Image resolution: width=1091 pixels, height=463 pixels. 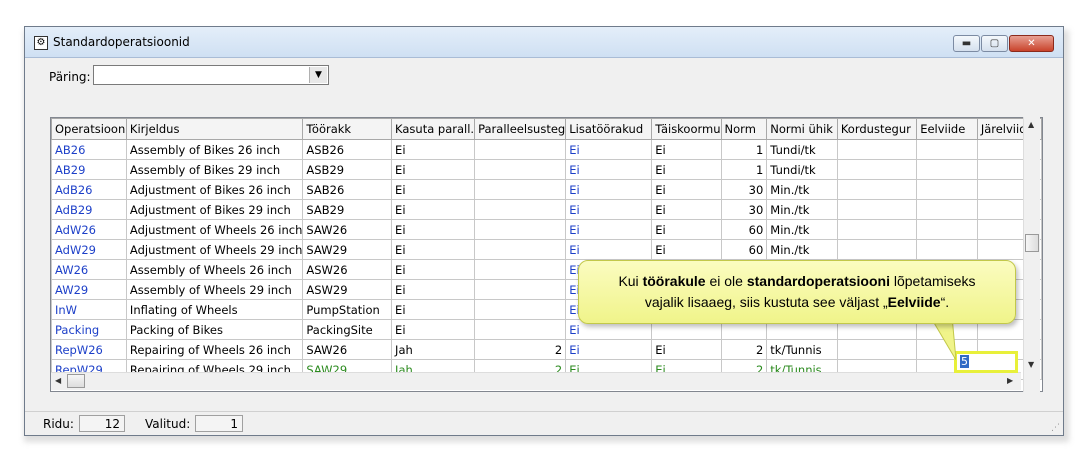 What do you see at coordinates (877, 129) in the screenshot?
I see `column-header: Kordustegur` at bounding box center [877, 129].